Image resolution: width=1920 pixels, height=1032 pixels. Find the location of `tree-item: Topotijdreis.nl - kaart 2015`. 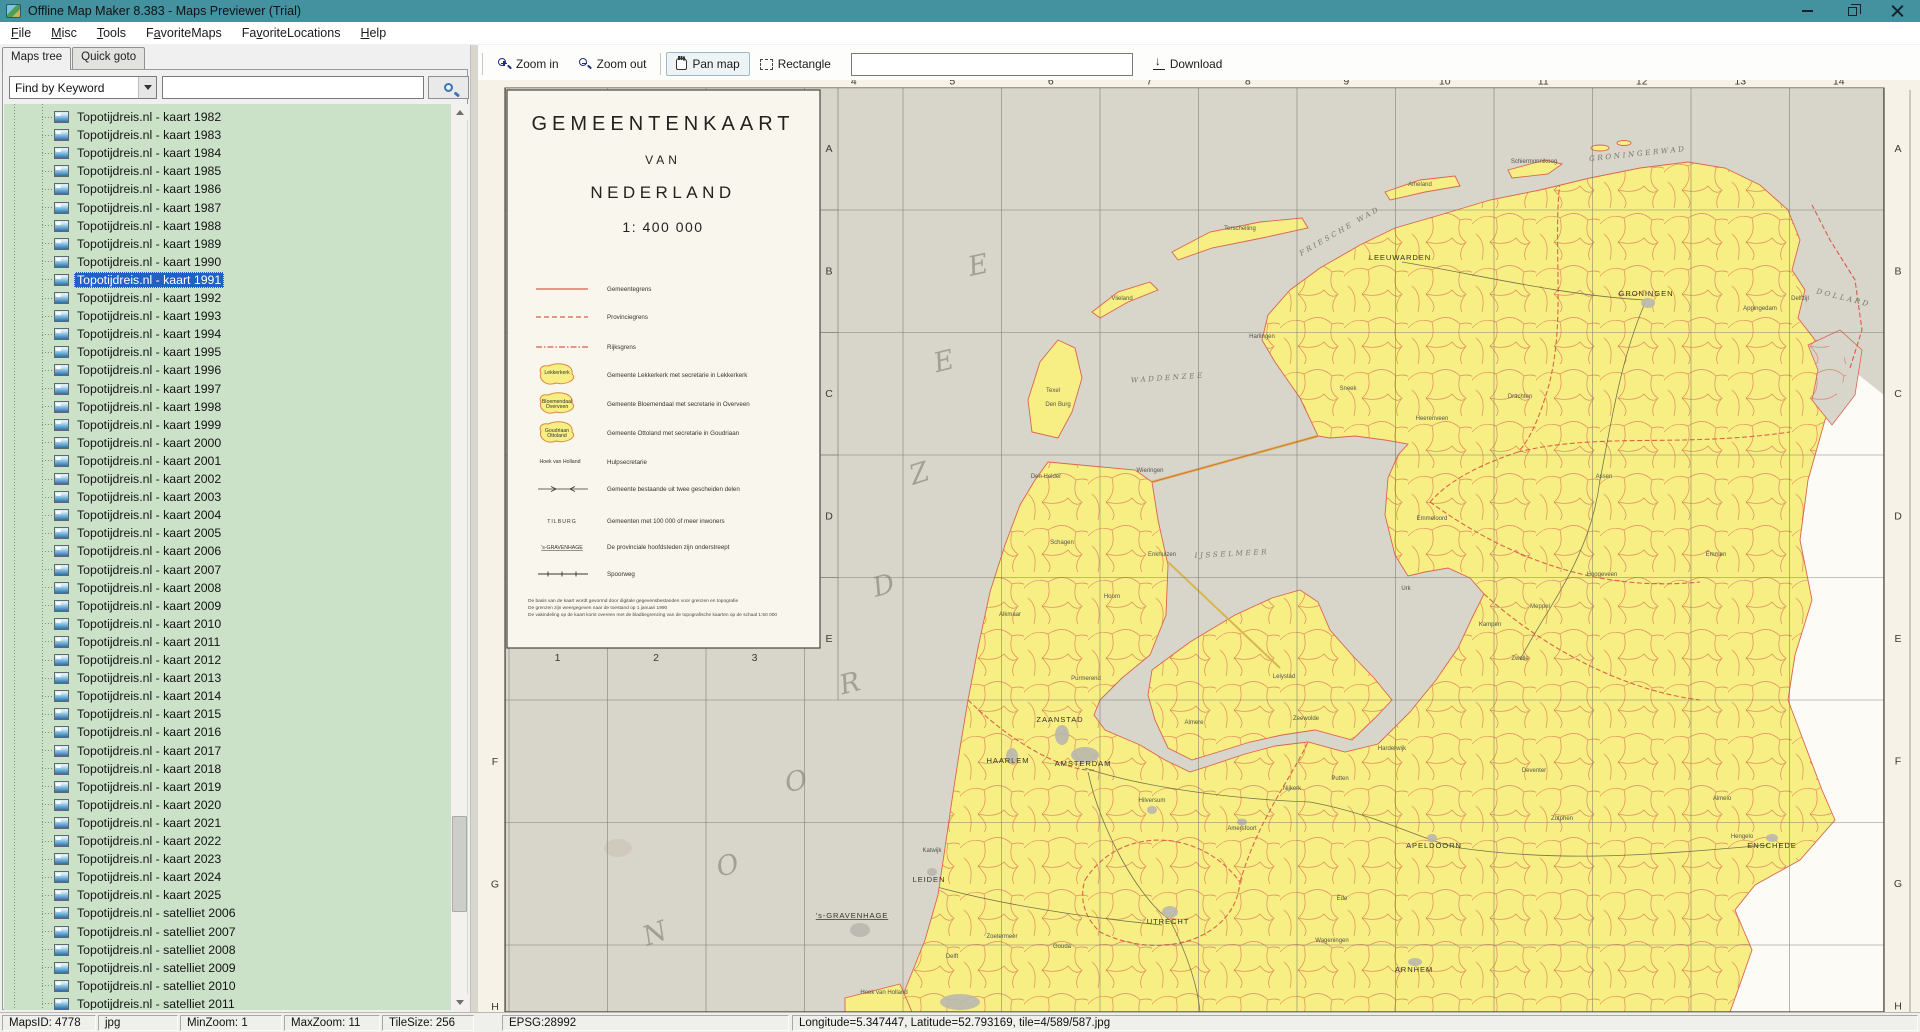

tree-item: Topotijdreis.nl - kaart 2015 is located at coordinates (234, 714).